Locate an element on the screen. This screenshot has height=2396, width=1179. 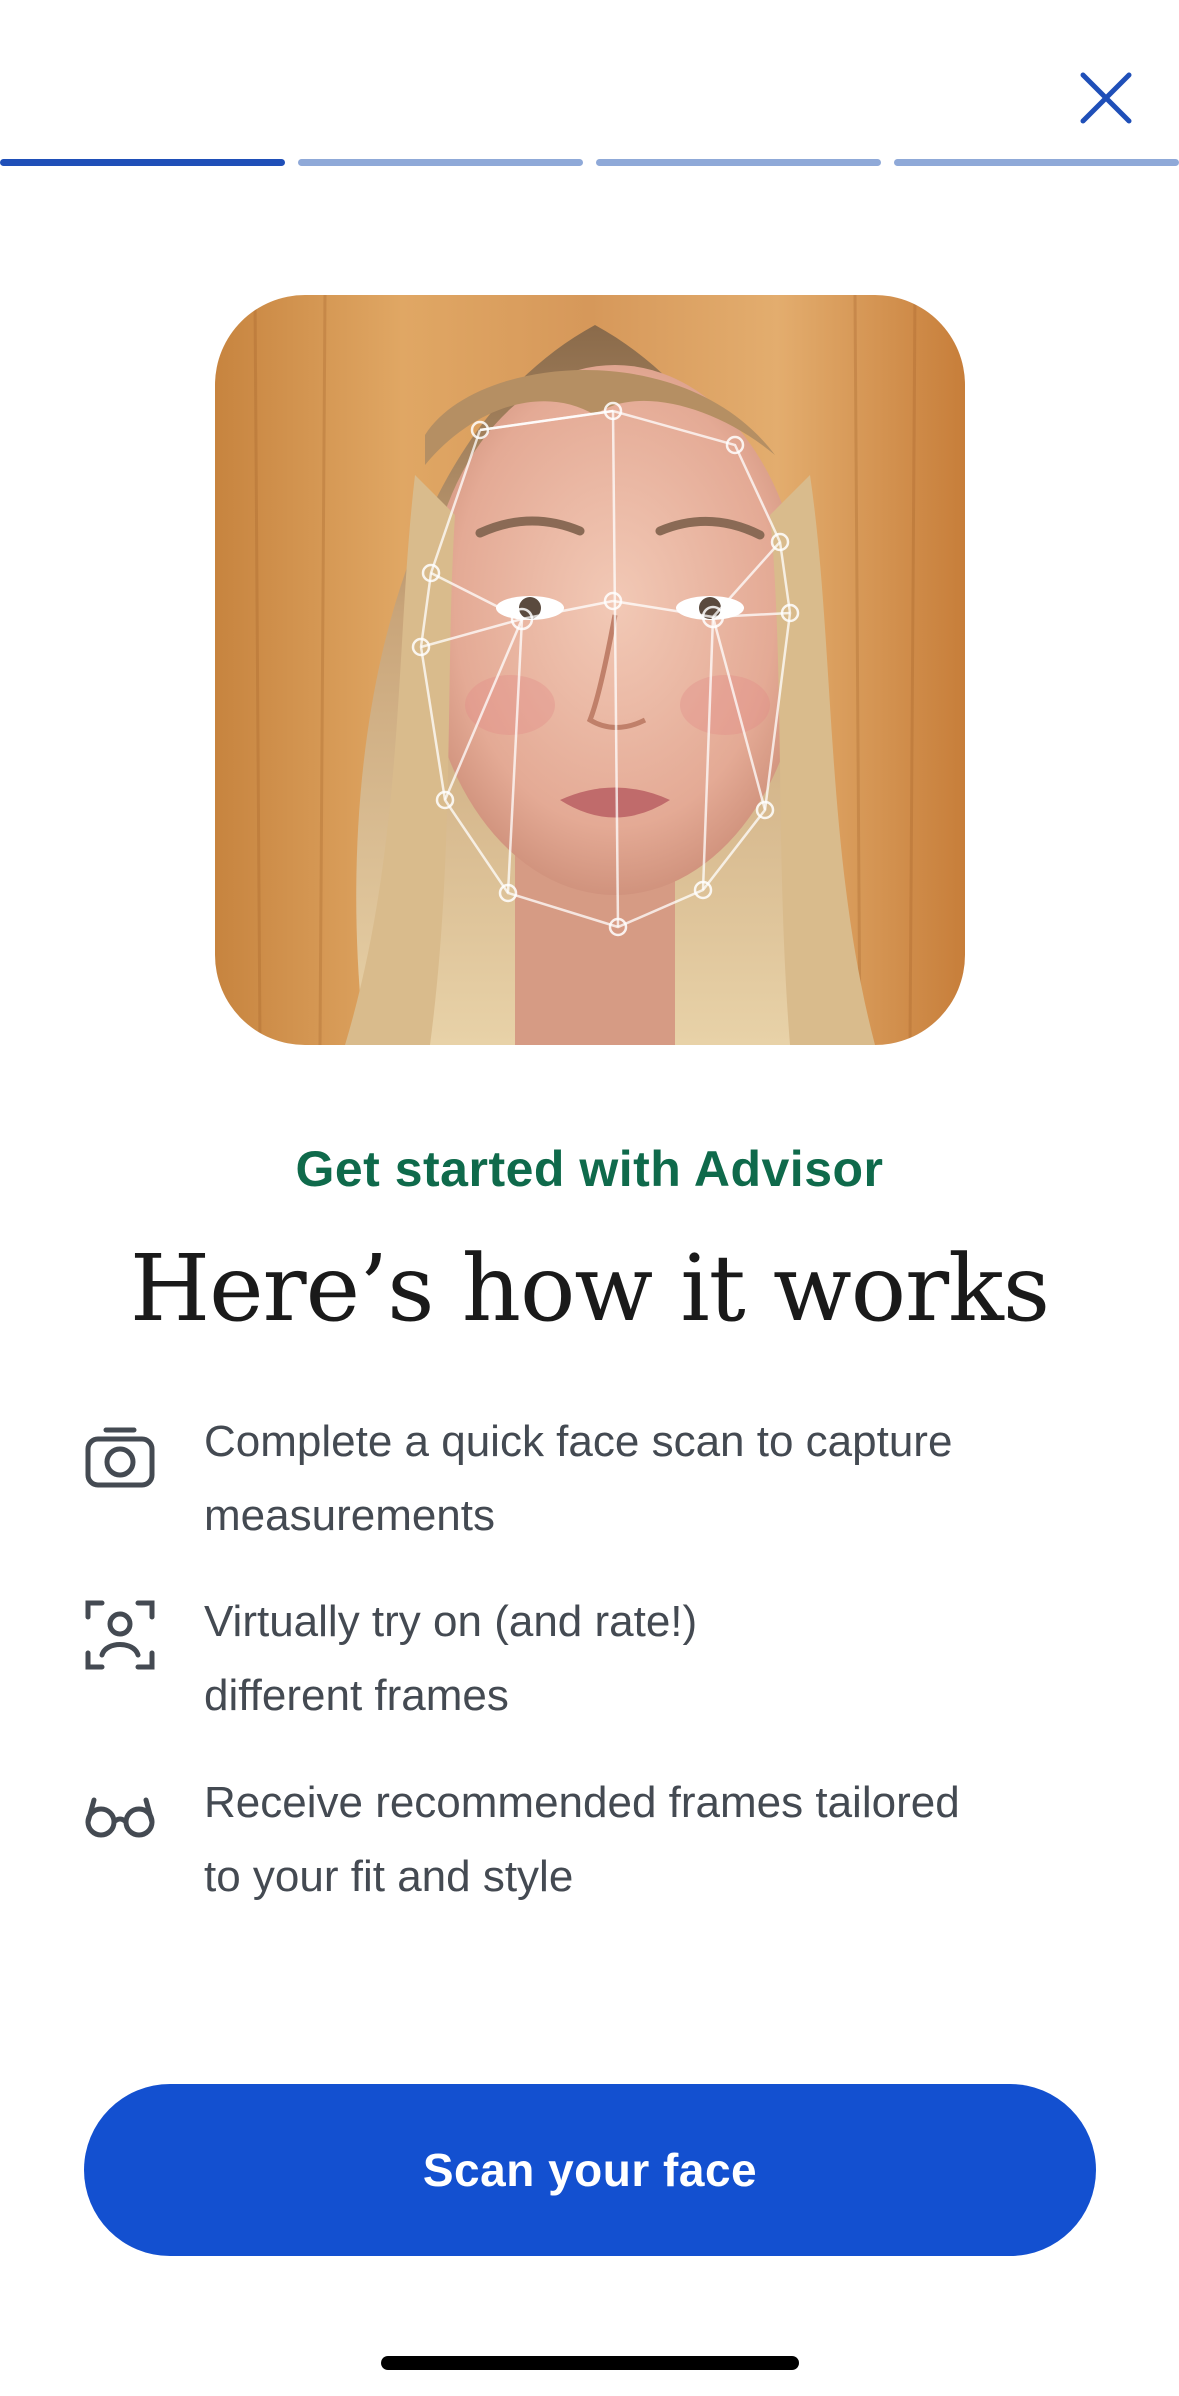
step-text-line: to your fit and style is located at coordinates (389, 1876).